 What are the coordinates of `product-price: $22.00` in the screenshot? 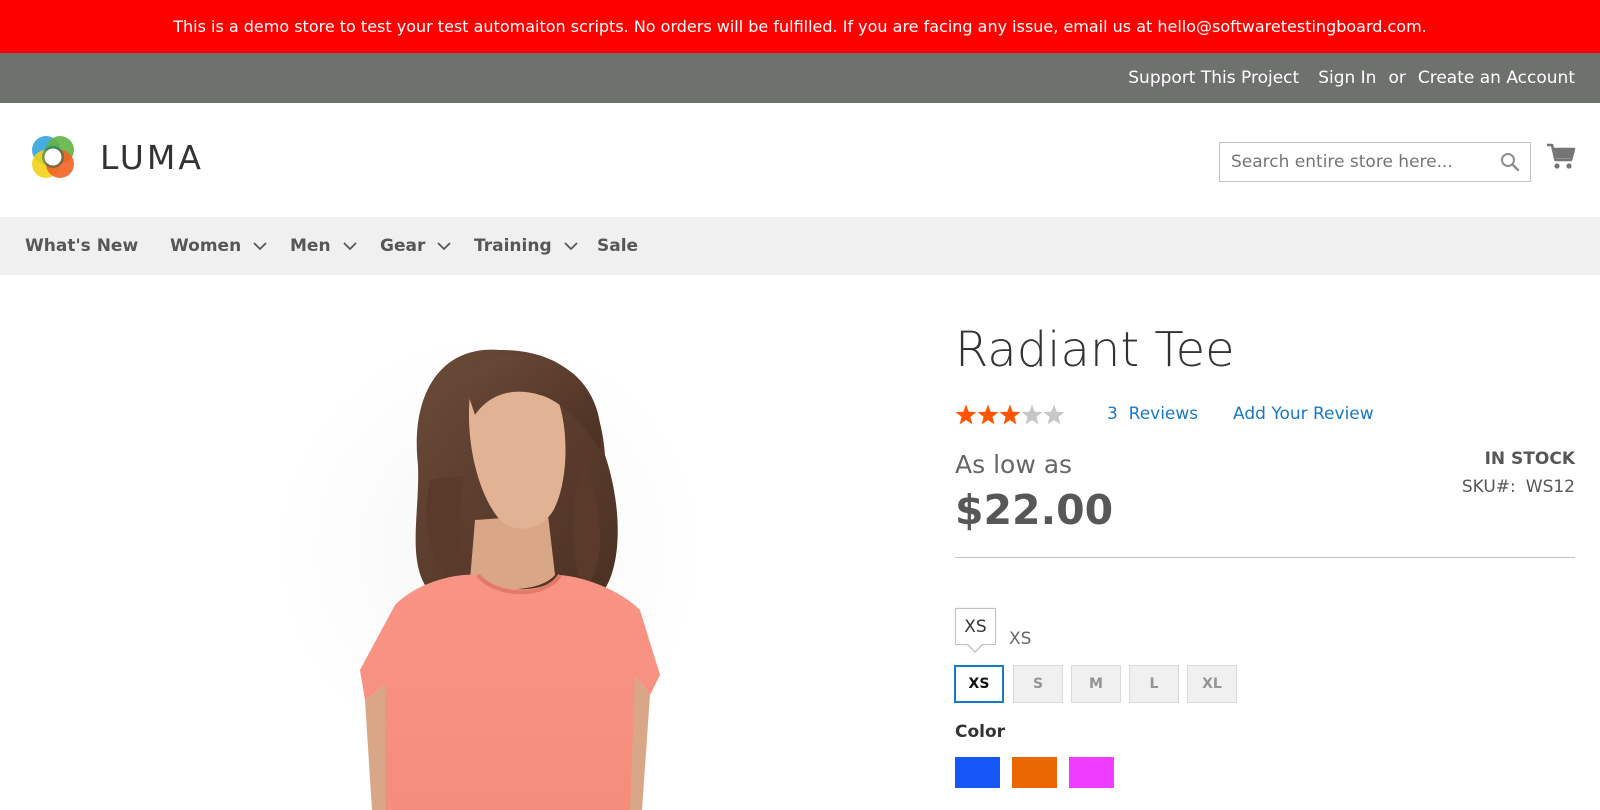 It's located at (1034, 510).